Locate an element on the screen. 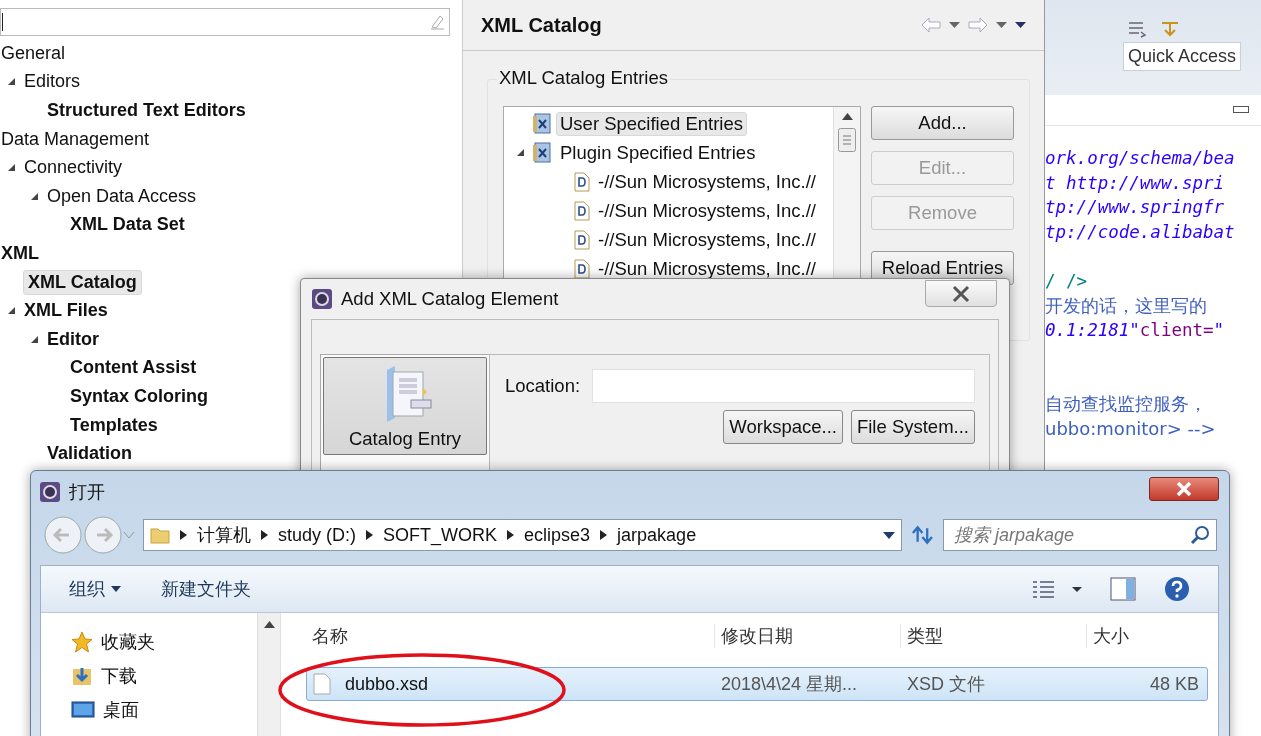  tree-item: Editors is located at coordinates (54, 82).